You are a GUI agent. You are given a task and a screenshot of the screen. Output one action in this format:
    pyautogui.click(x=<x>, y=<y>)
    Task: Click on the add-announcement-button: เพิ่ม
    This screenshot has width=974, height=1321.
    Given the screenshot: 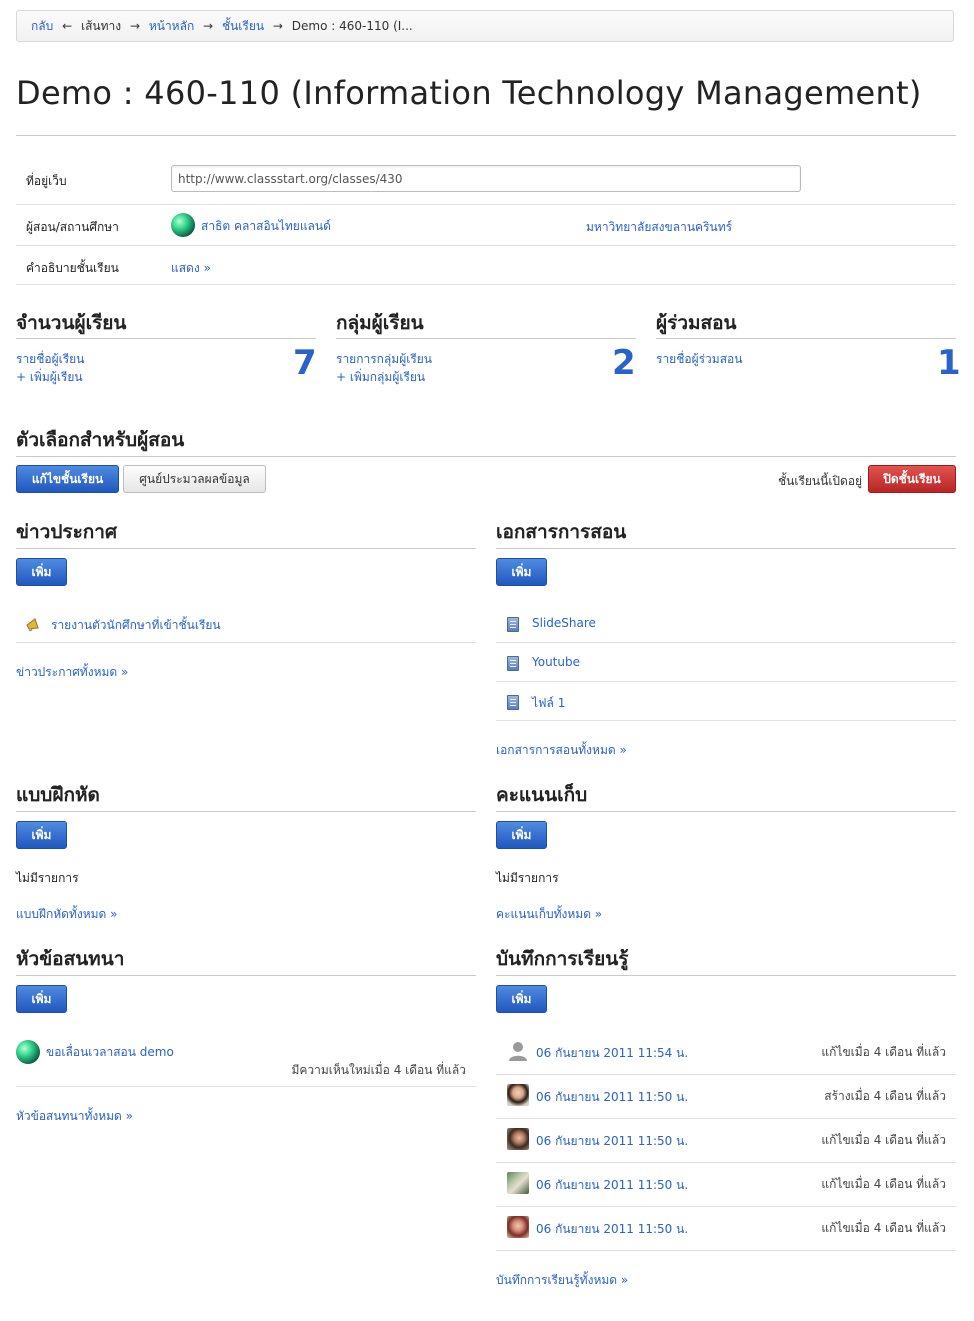 What is the action you would take?
    pyautogui.click(x=41, y=572)
    